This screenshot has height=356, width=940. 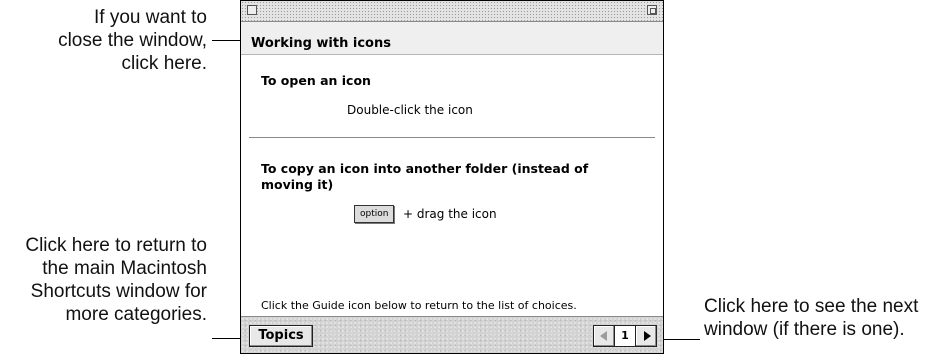 What do you see at coordinates (804, 329) in the screenshot?
I see `callout-line: window (if there is one).` at bounding box center [804, 329].